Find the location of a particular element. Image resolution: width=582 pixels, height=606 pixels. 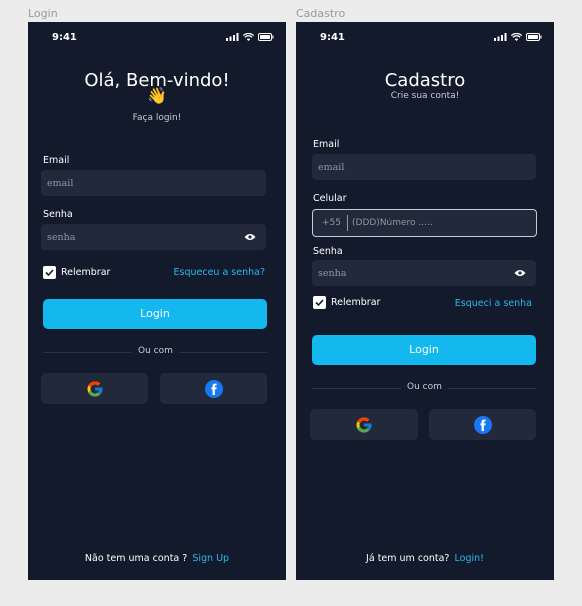

footer-text: Não tem uma conta ? is located at coordinates (136, 558).